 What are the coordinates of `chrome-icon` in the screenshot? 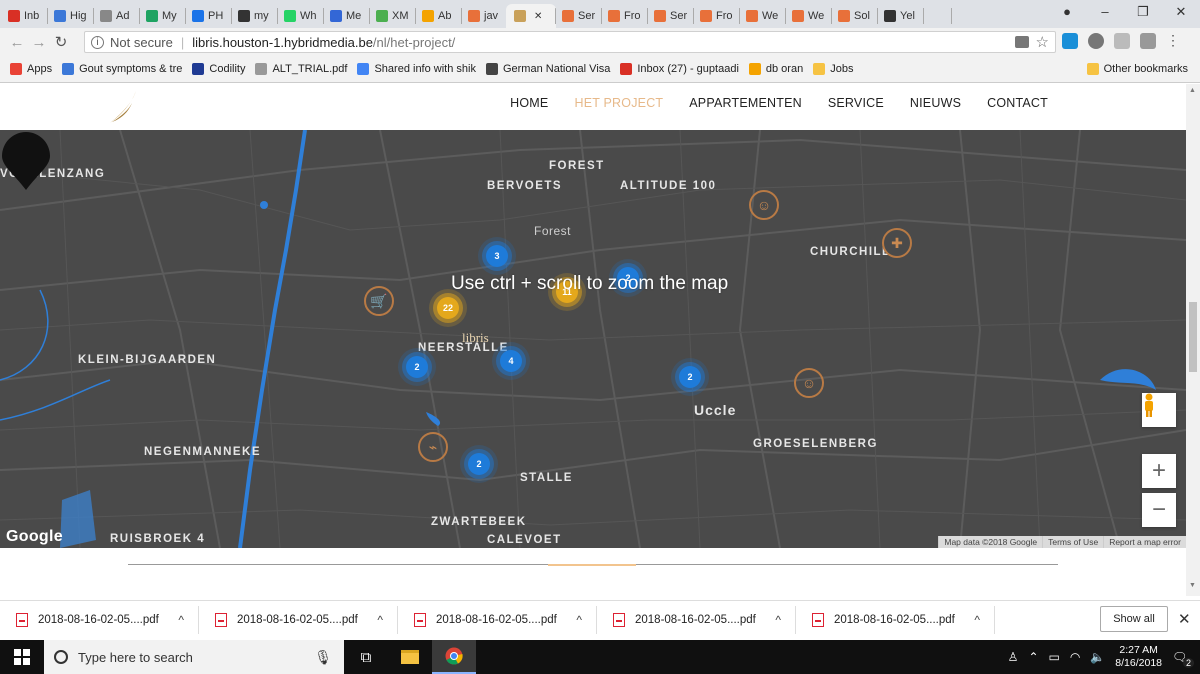 It's located at (454, 657).